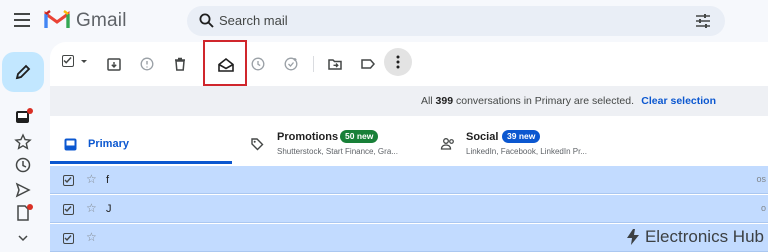  What do you see at coordinates (108, 180) in the screenshot?
I see `row-sender: f` at bounding box center [108, 180].